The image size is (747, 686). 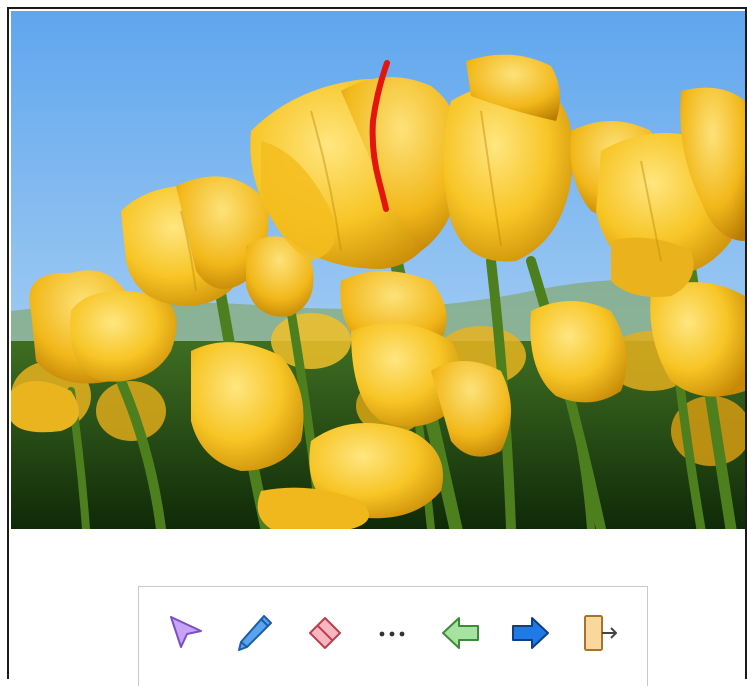 I want to click on eraser-icon, so click(x=325, y=633).